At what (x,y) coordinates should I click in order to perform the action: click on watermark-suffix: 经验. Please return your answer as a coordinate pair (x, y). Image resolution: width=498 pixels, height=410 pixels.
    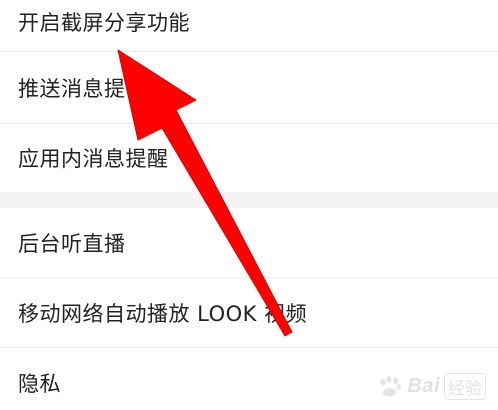
    Looking at the image, I should click on (465, 386).